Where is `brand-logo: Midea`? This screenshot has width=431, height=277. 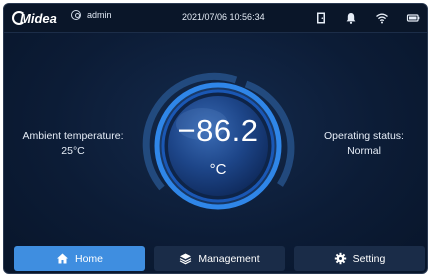
brand-logo: Midea is located at coordinates (34, 18).